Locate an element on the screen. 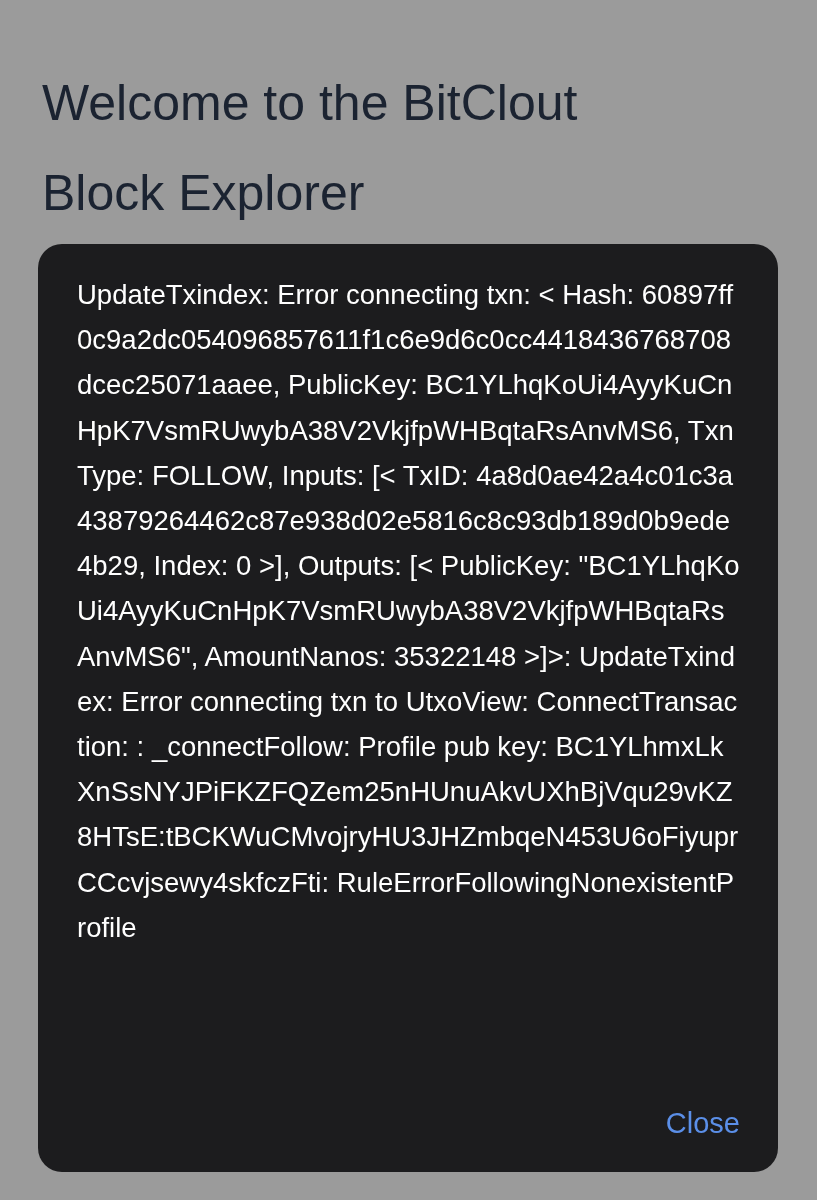 The image size is (817, 1200). page-title: Welcome to the BitClout Block Explorer is located at coordinates (310, 148).